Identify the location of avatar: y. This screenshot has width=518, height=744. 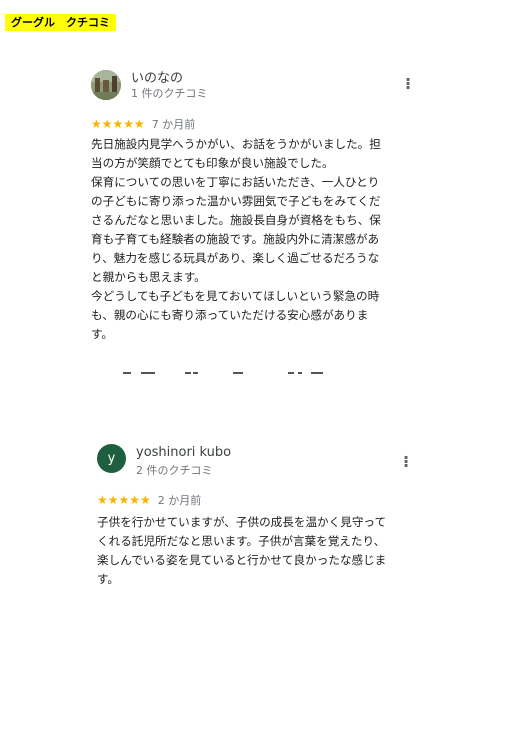
(111, 458).